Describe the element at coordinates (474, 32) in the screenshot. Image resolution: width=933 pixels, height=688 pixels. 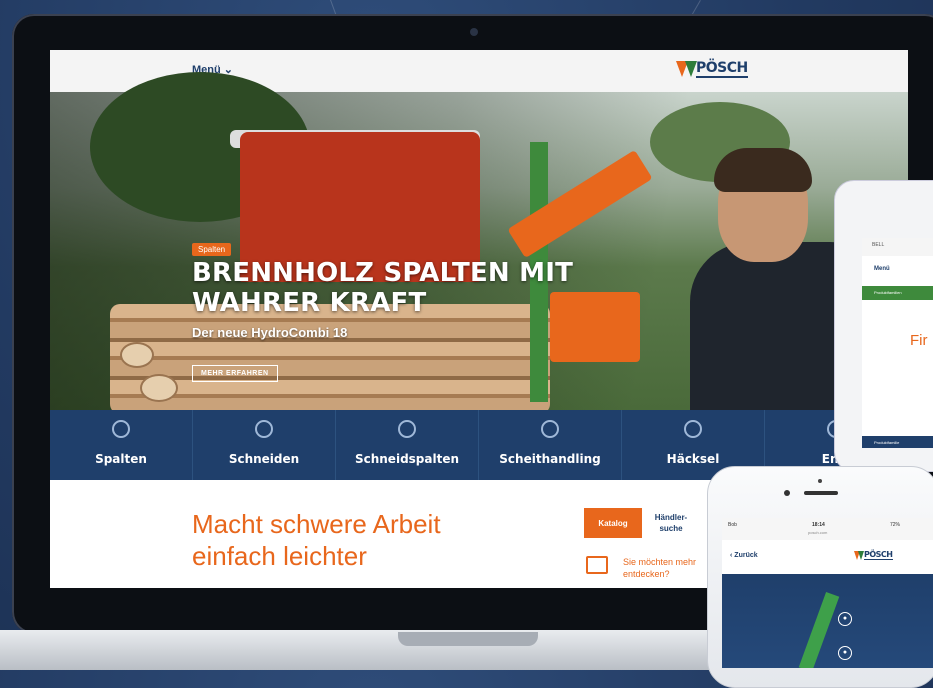
I see `webcam-icon` at that location.